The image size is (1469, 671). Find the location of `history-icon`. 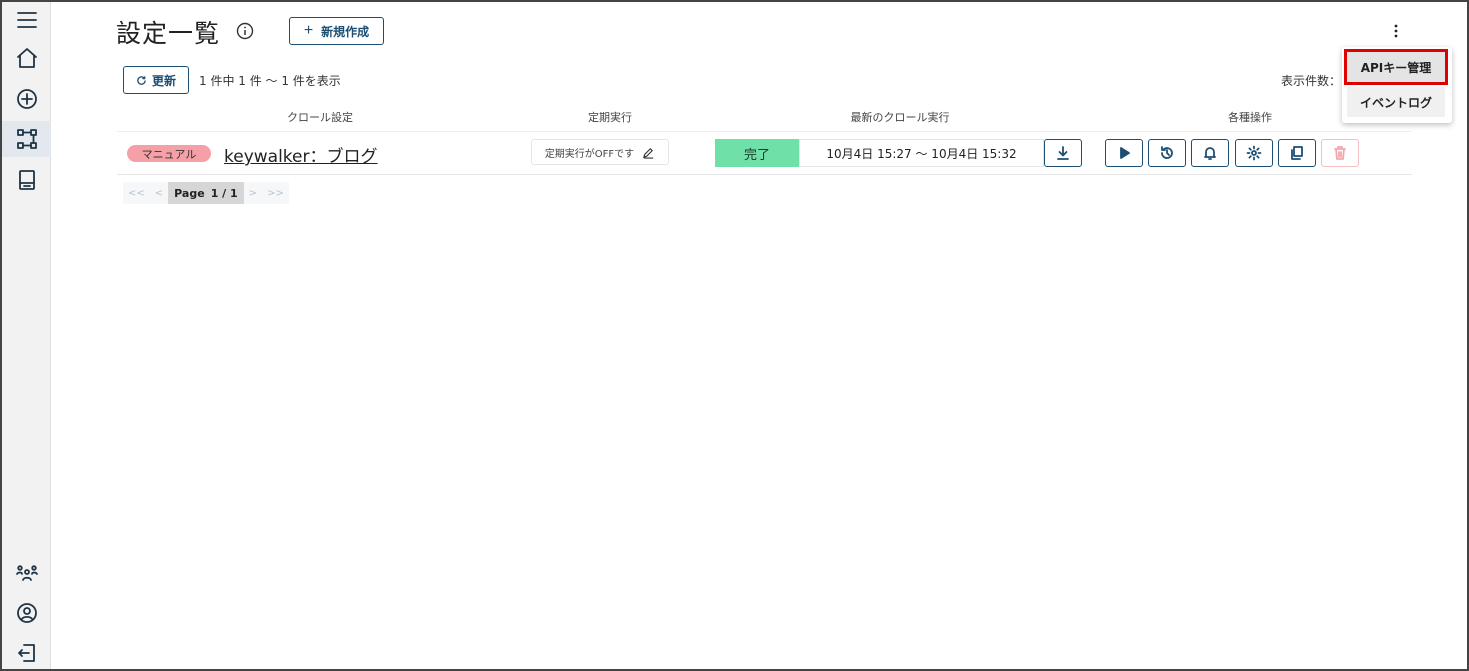

history-icon is located at coordinates (1167, 152).